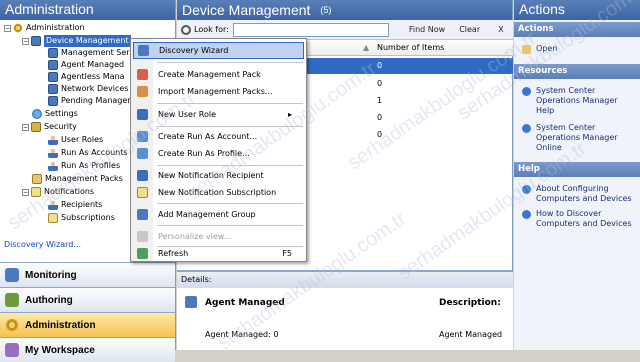 The height and width of the screenshot is (362, 640). Describe the element at coordinates (471, 334) in the screenshot. I see `details-row-value: Agent Managed` at that location.